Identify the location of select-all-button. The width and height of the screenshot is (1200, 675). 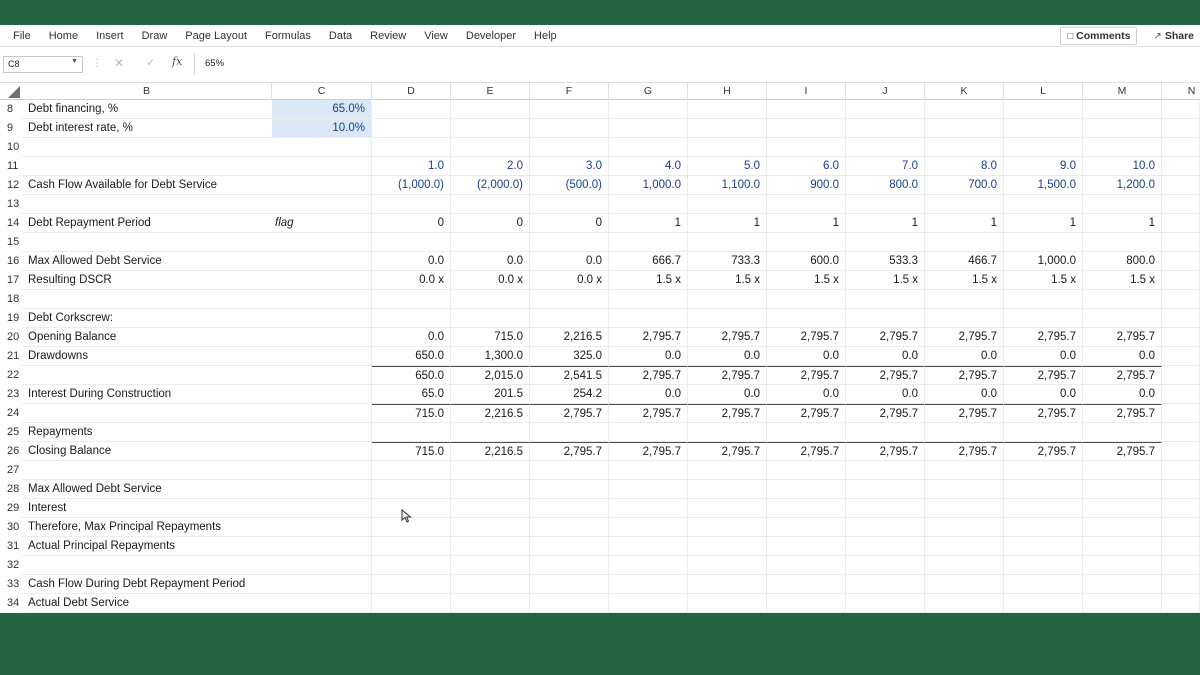
(11, 91).